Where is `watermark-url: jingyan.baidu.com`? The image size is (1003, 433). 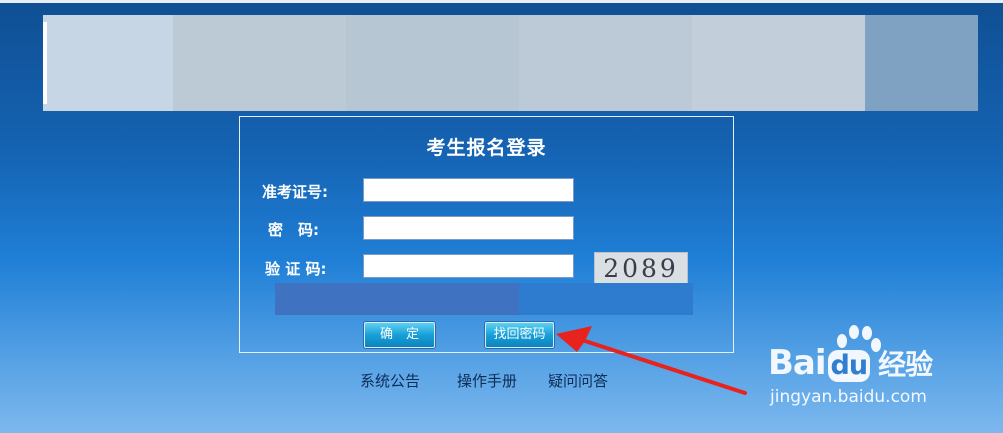
watermark-url: jingyan.baidu.com is located at coordinates (848, 397).